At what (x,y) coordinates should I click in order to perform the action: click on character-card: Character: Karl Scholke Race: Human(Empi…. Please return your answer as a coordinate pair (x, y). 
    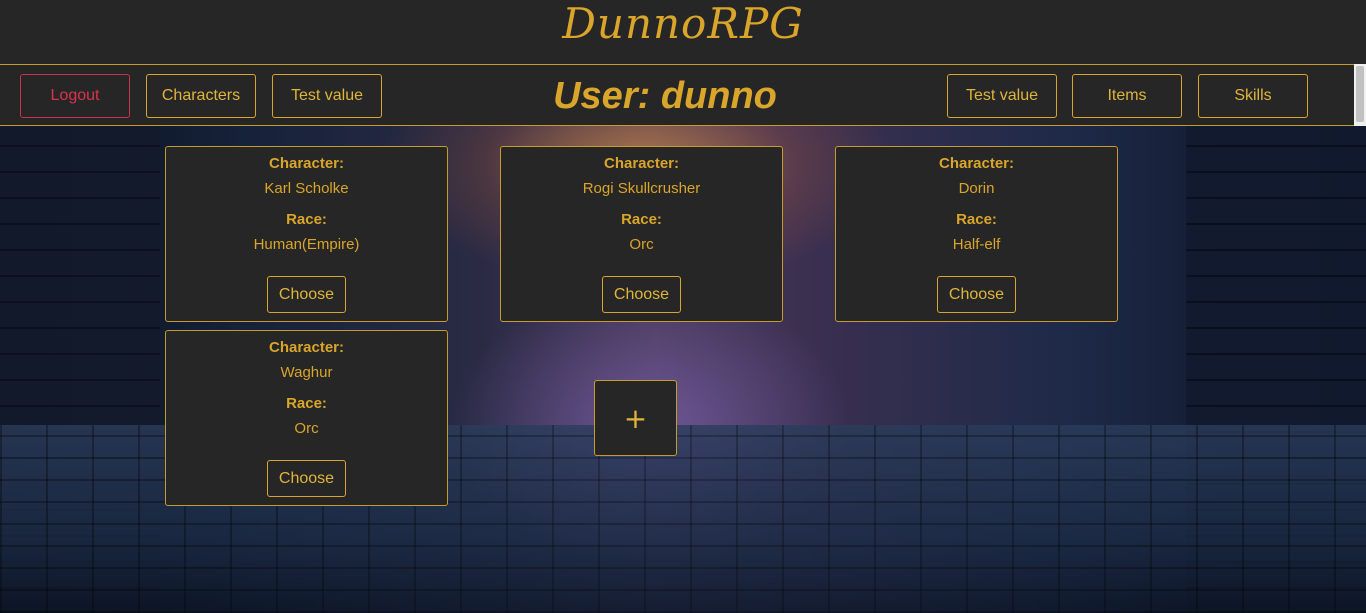
    Looking at the image, I should click on (306, 234).